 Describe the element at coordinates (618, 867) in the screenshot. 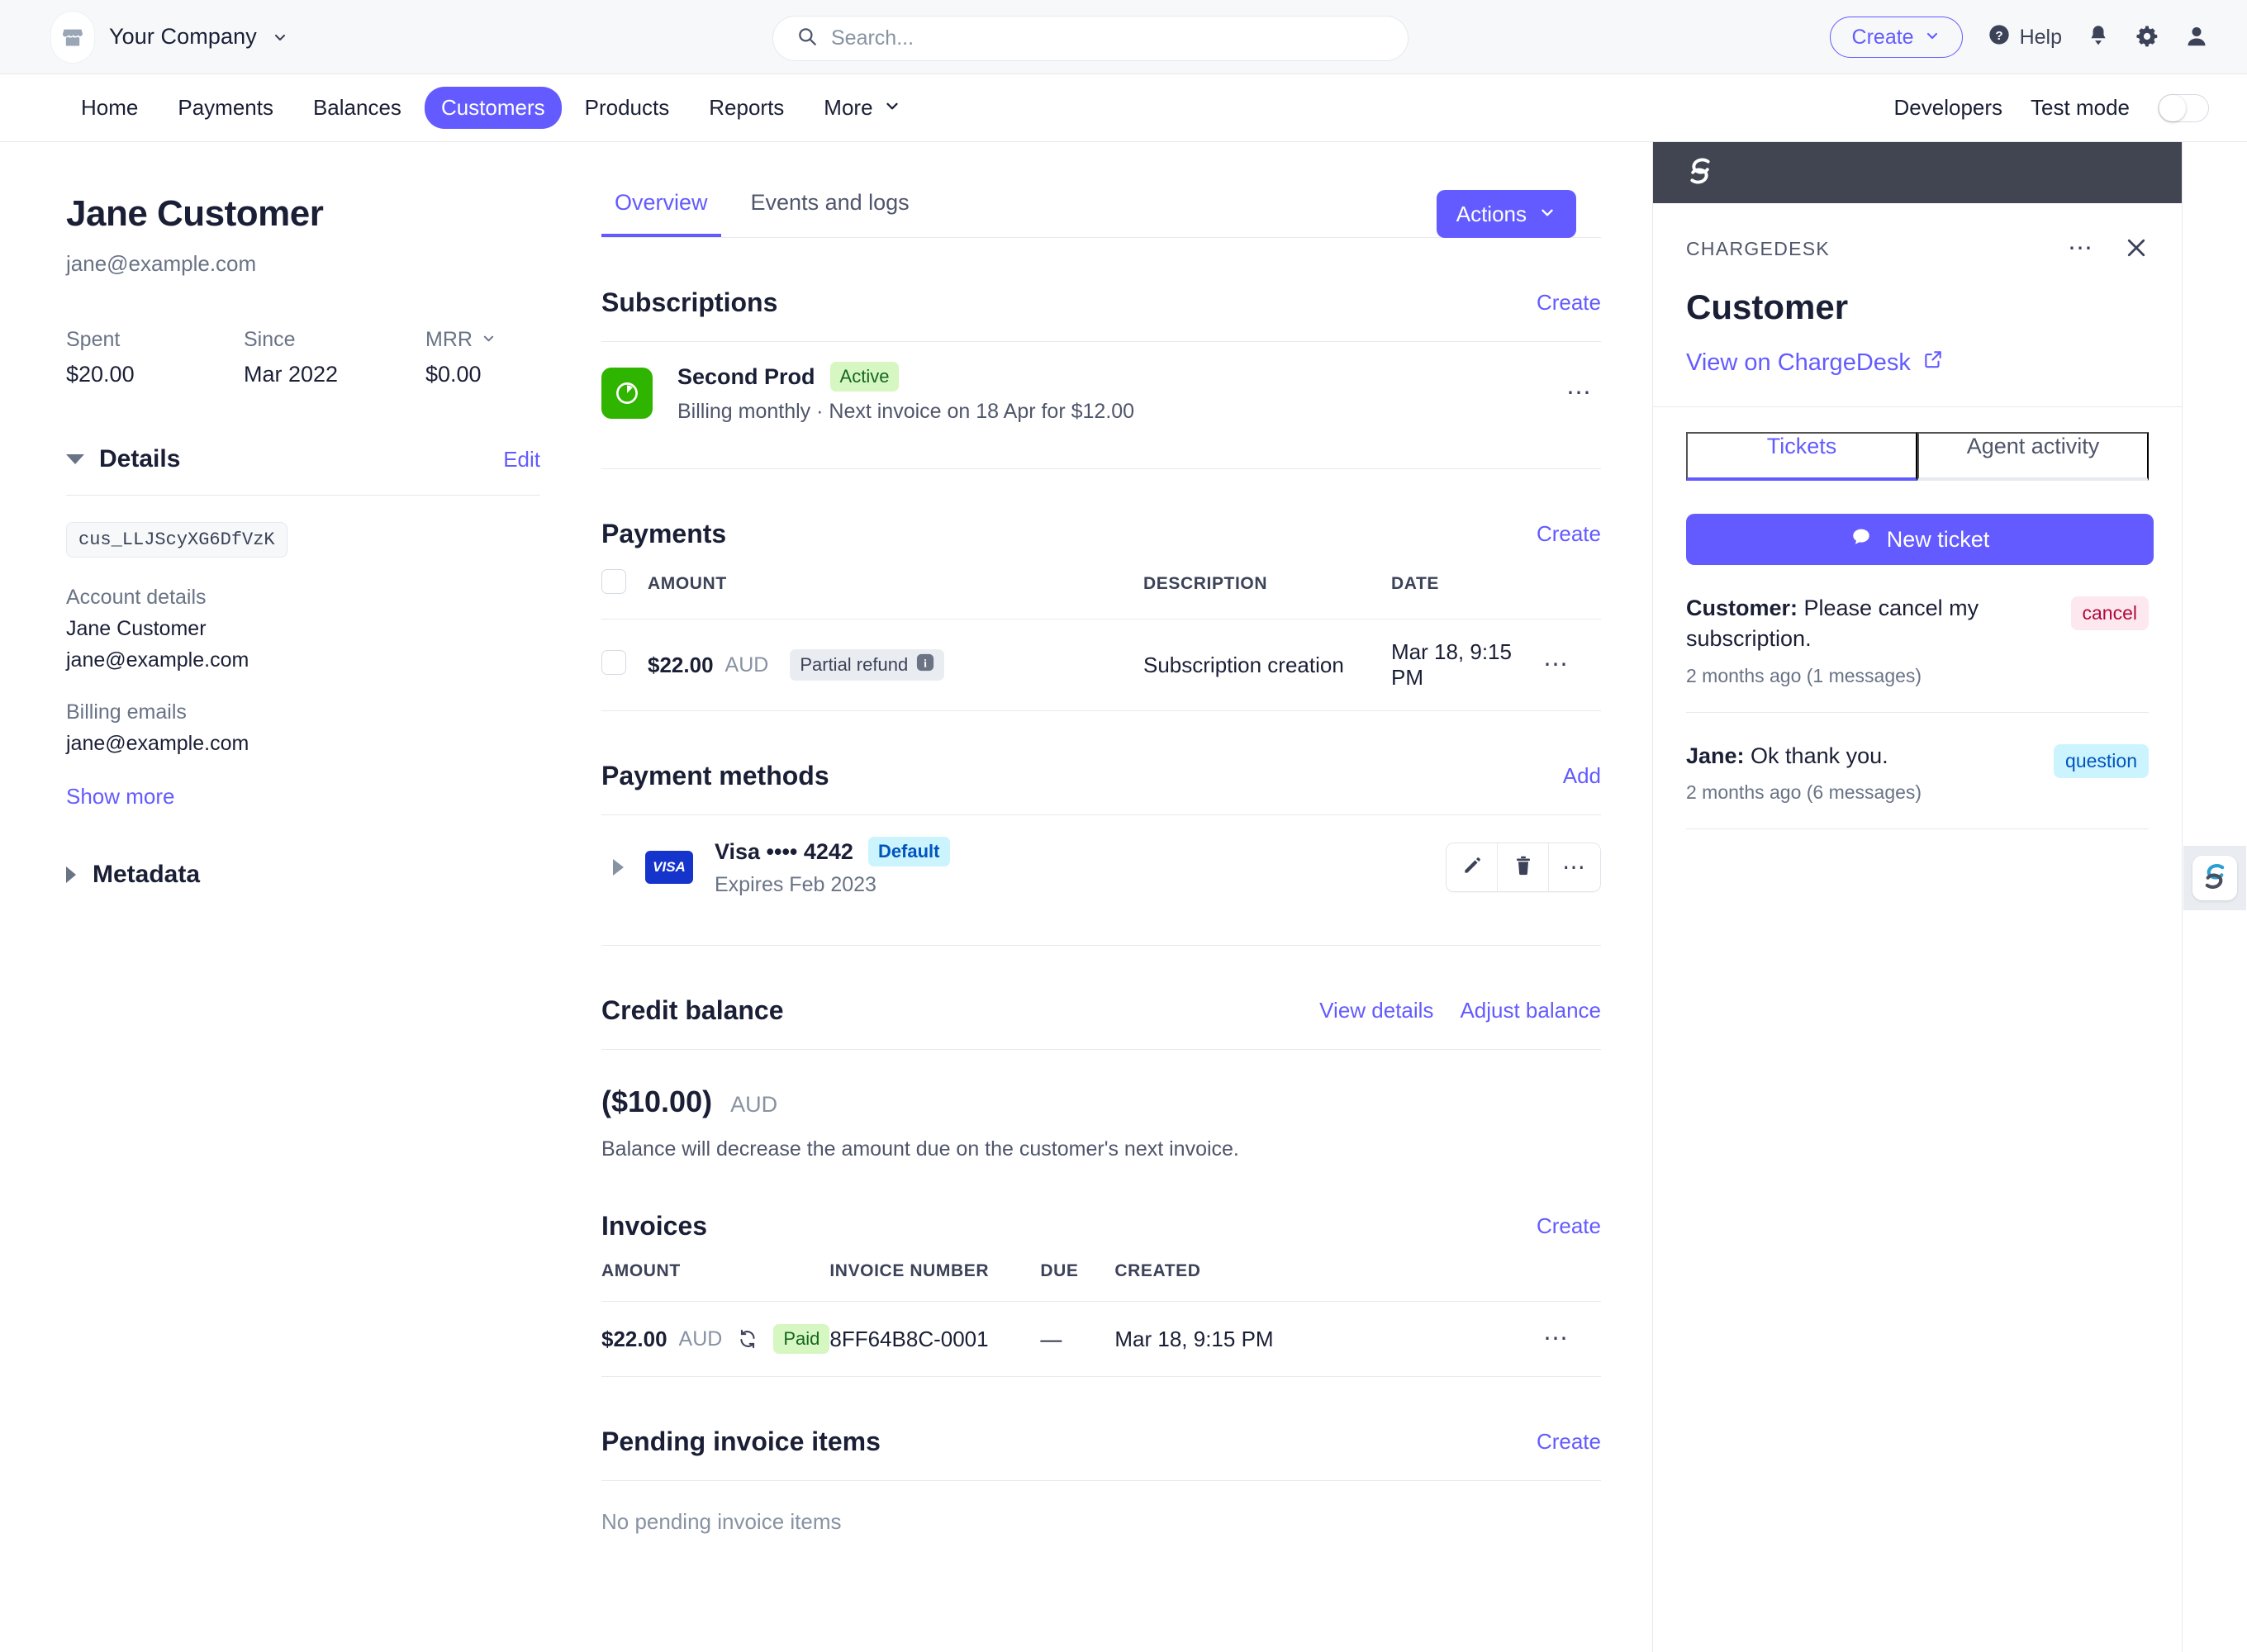

I see `chevron-right-icon` at that location.